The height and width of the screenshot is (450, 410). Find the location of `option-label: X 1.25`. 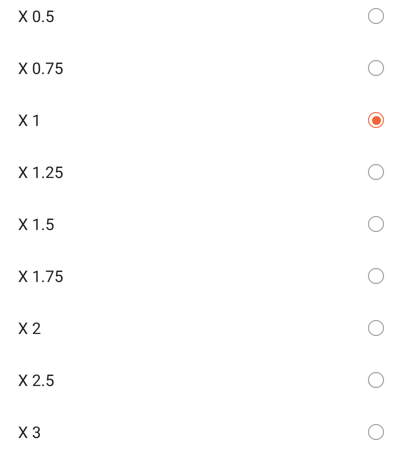

option-label: X 1.25 is located at coordinates (41, 172).